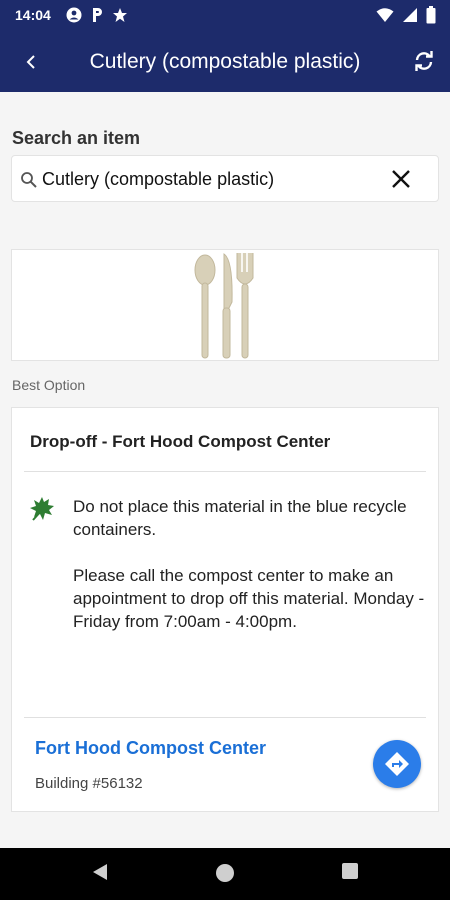 This screenshot has height=900, width=450. What do you see at coordinates (89, 783) in the screenshot?
I see `location-address: Building #56132` at bounding box center [89, 783].